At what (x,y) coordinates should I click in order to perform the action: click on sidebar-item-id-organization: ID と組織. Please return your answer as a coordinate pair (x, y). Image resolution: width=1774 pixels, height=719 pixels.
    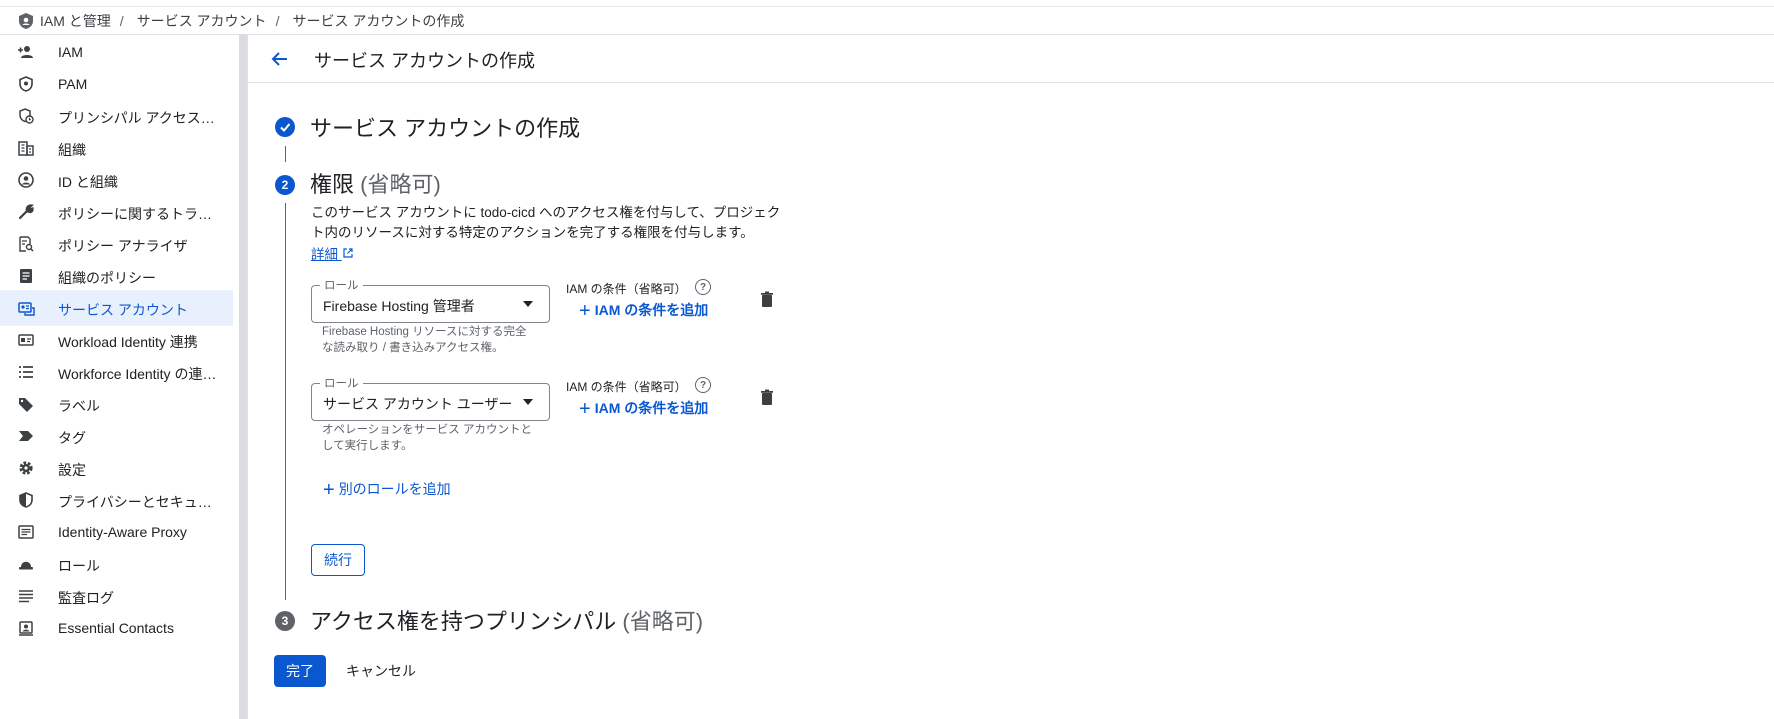
    Looking at the image, I should click on (116, 180).